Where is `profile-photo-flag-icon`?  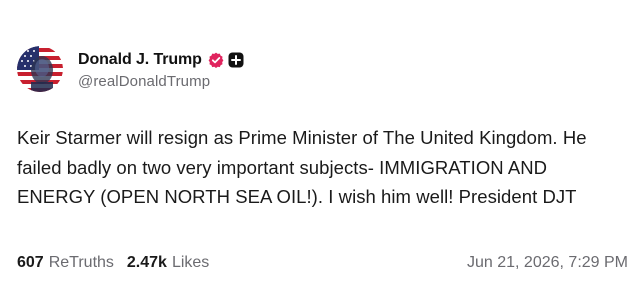 profile-photo-flag-icon is located at coordinates (40, 69).